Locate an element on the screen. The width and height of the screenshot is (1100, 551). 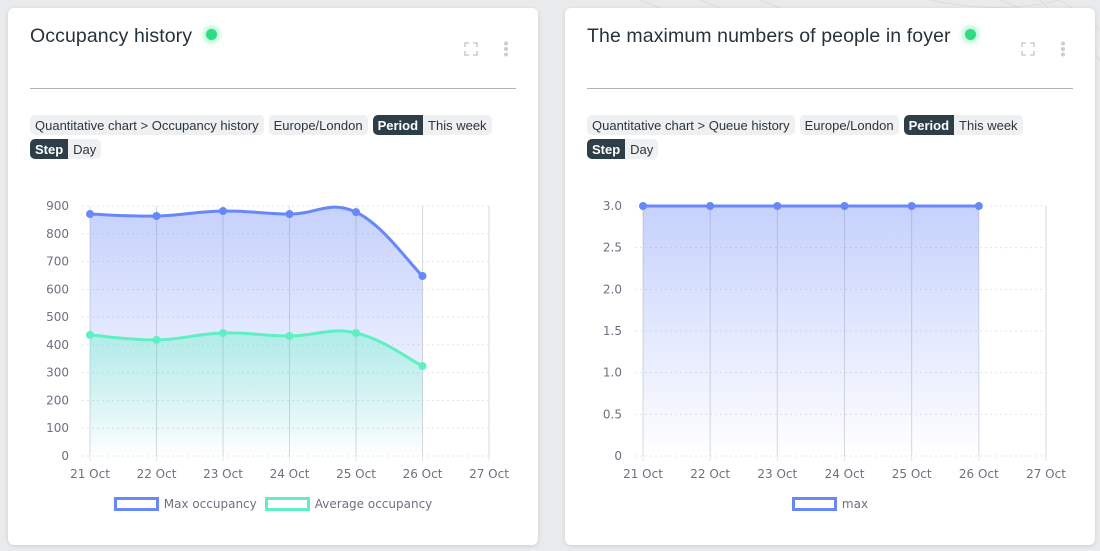
y-tick-label: 800 is located at coordinates (57, 234).